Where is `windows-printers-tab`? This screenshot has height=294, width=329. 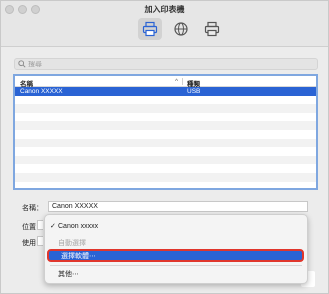
windows-printers-tab is located at coordinates (212, 29).